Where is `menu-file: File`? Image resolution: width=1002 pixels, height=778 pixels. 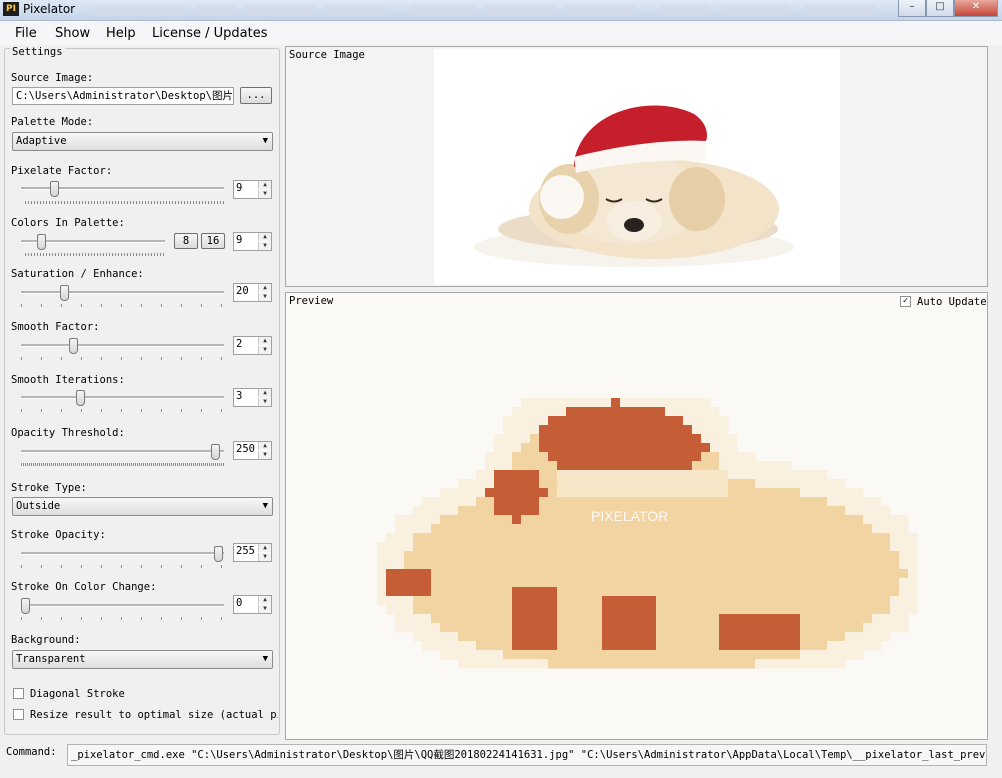 menu-file: File is located at coordinates (26, 33).